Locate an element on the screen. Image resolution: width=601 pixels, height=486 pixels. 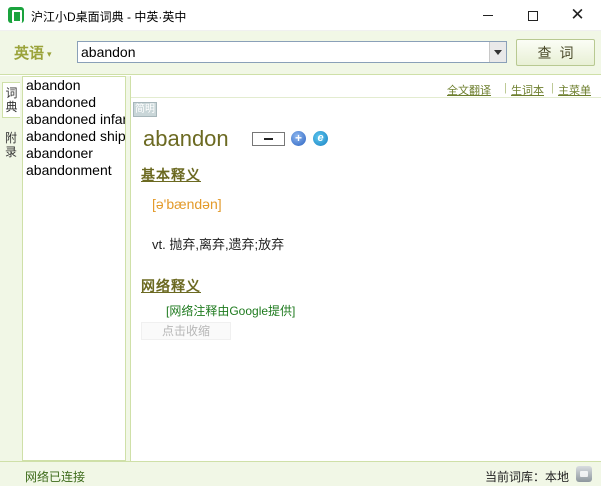
dictionary-badge: 简明 is located at coordinates (145, 109).